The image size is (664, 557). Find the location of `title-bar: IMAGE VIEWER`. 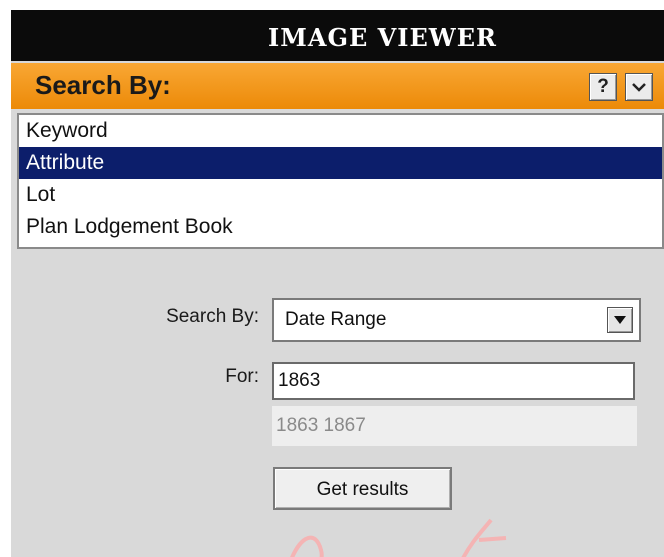

title-bar: IMAGE VIEWER is located at coordinates (337, 36).